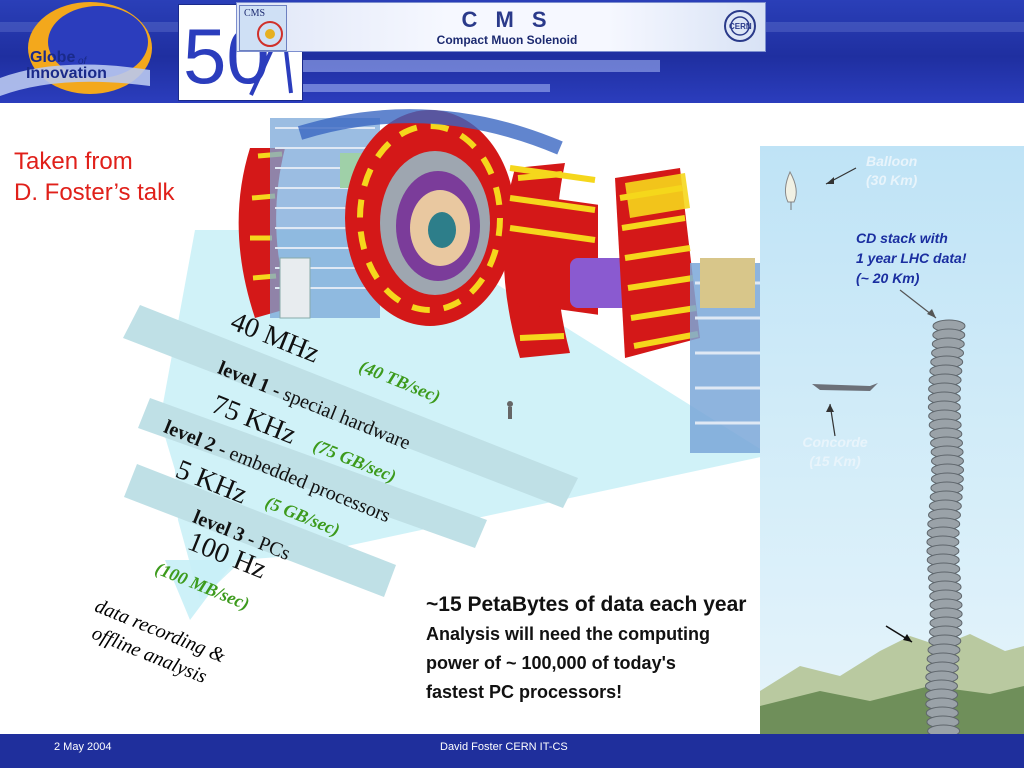 The height and width of the screenshot is (768, 1024). I want to click on cd-disc, so click(944, 729).